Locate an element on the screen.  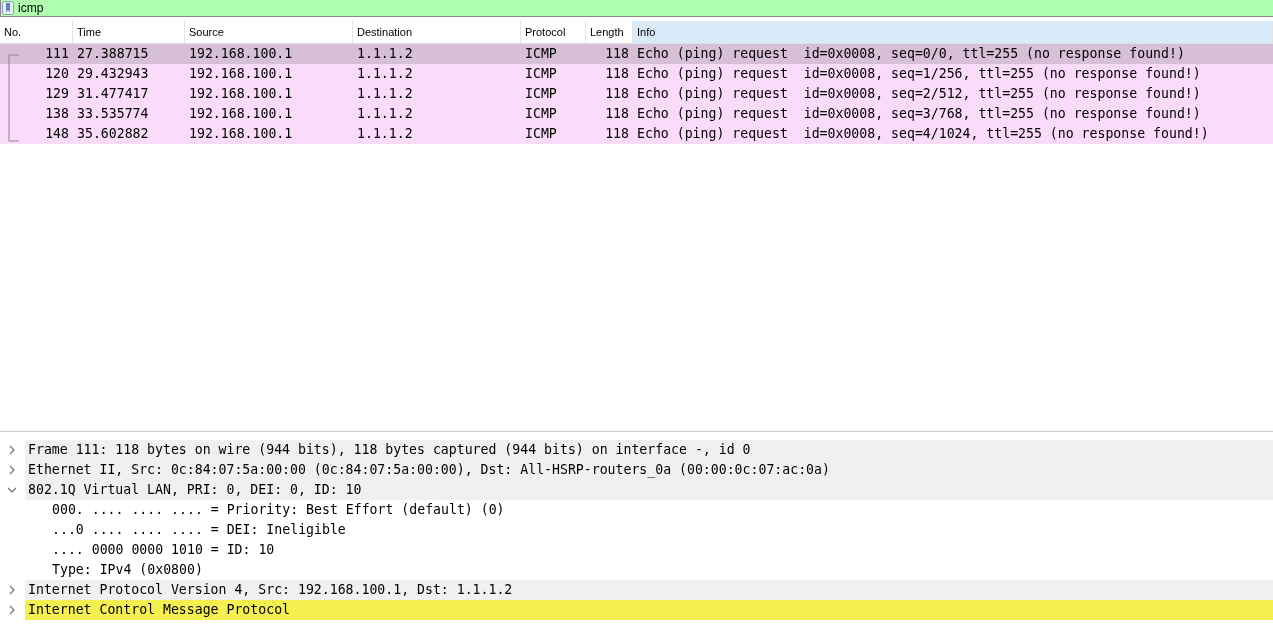
packet-row: 111 27.388715 192.168.100.1 1.1.1.2 ICMP 118 Echo (ping) request id=0x0008, seq=0/0, ttl=255 (no response found!) is located at coordinates (636, 54).